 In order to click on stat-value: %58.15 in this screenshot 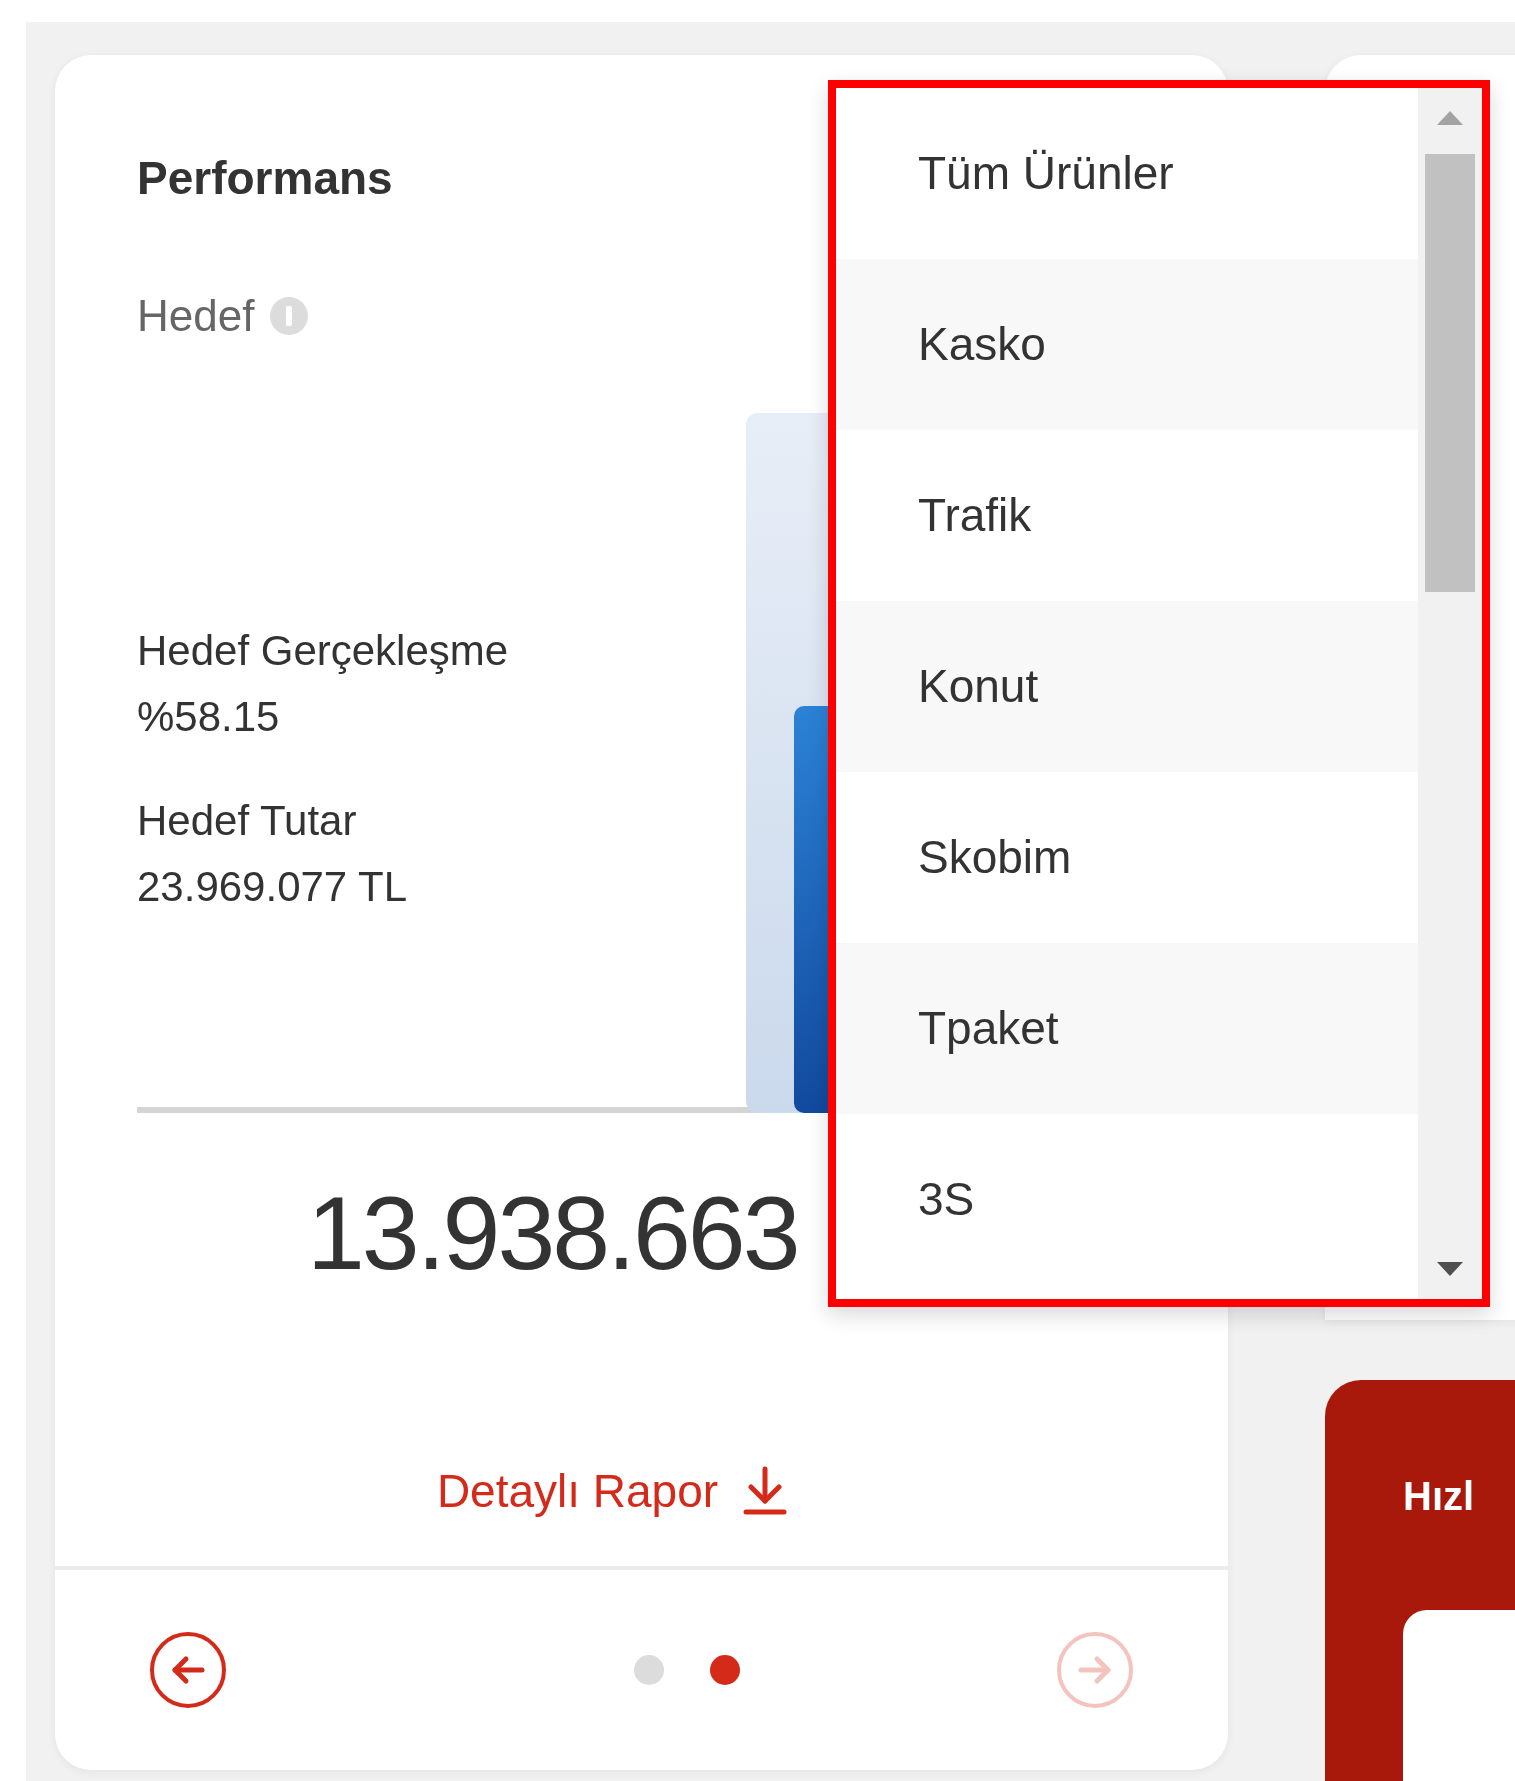, I will do `click(209, 717)`.